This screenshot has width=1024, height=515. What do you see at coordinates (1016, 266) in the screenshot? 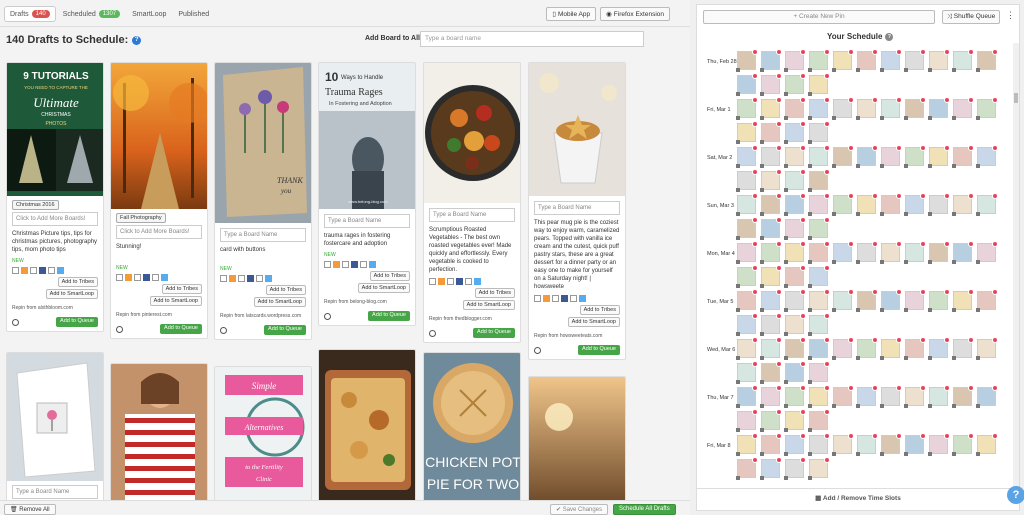
I see `schedule-scrollbar` at bounding box center [1016, 266].